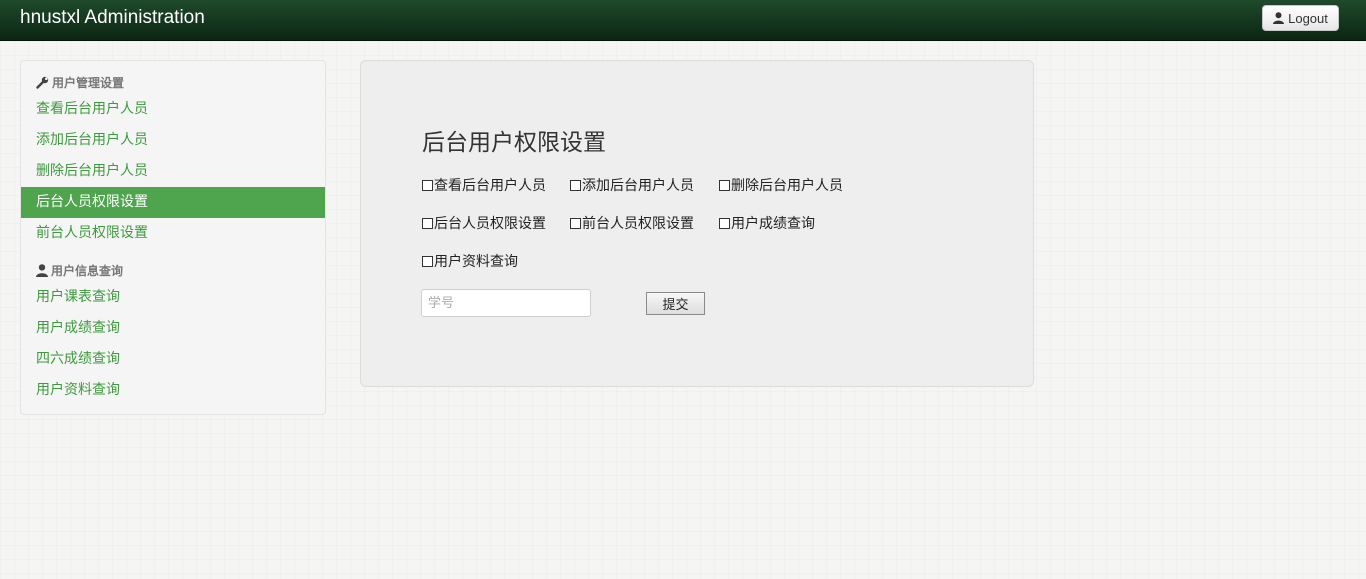  I want to click on logout-button: Logout, so click(1300, 18).